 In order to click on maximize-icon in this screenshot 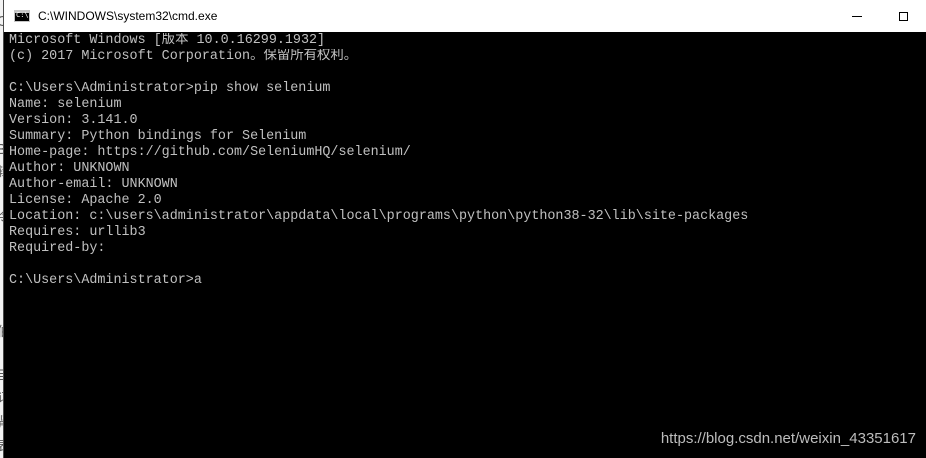, I will do `click(903, 16)`.